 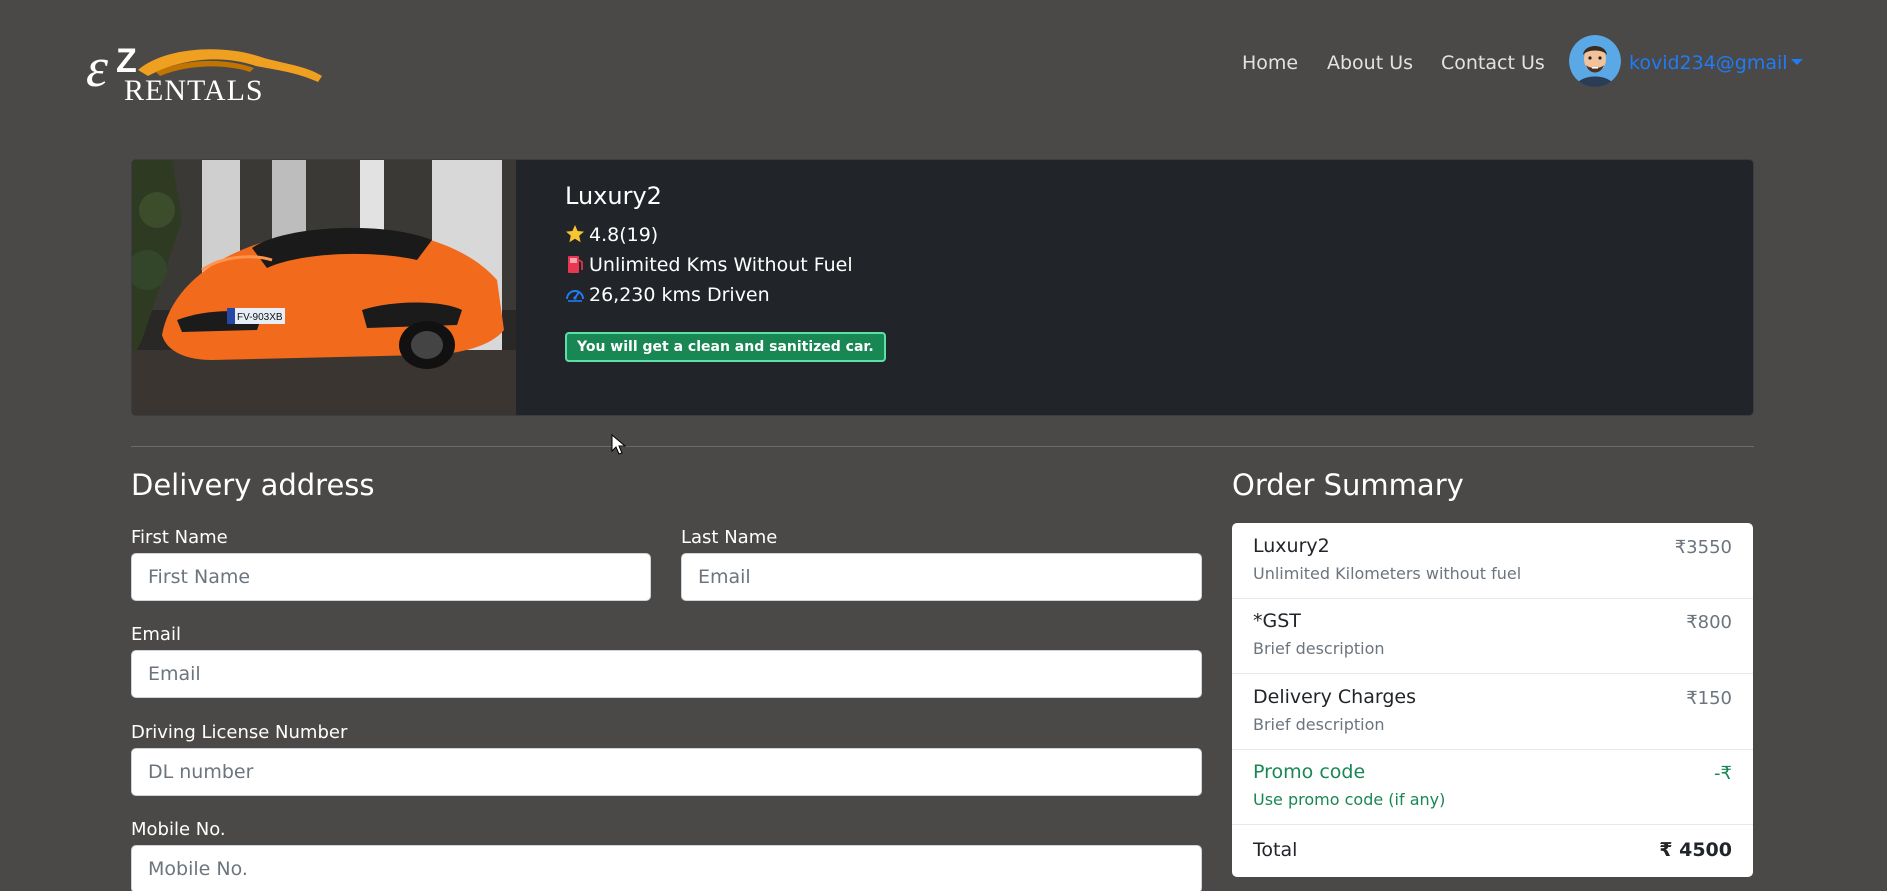 I want to click on avatar-icon, so click(x=1595, y=61).